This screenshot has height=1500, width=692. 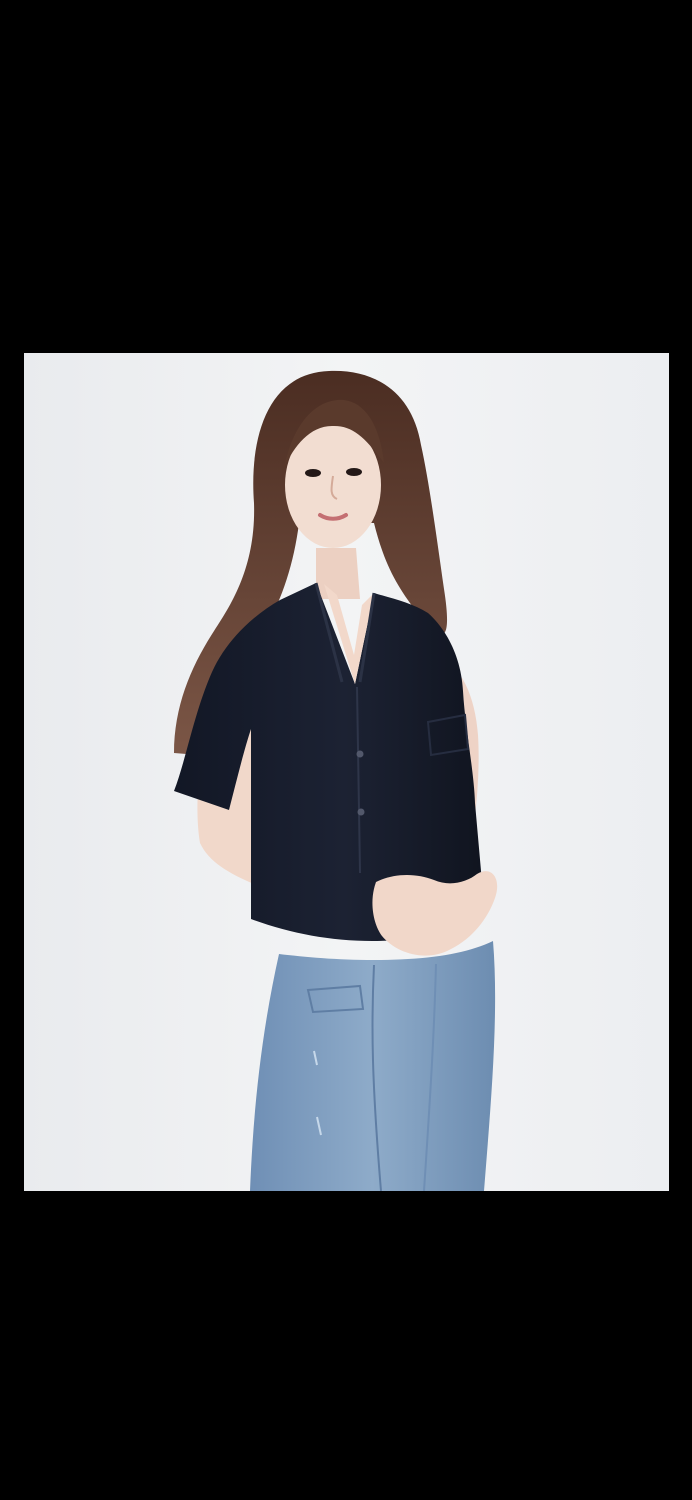 I want to click on right-eye, so click(x=354, y=472).